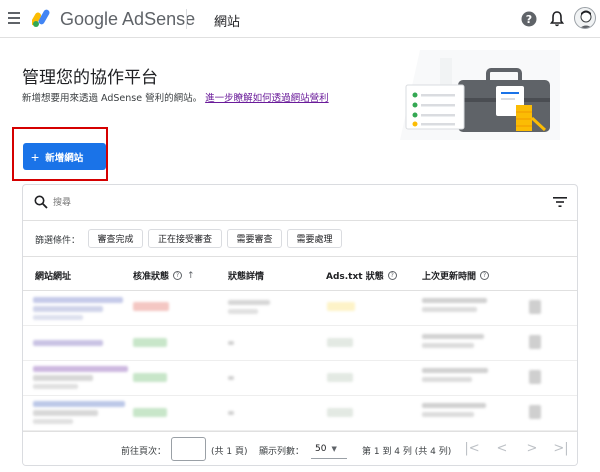 The image size is (600, 472). What do you see at coordinates (293, 203) in the screenshot?
I see `search-input` at bounding box center [293, 203].